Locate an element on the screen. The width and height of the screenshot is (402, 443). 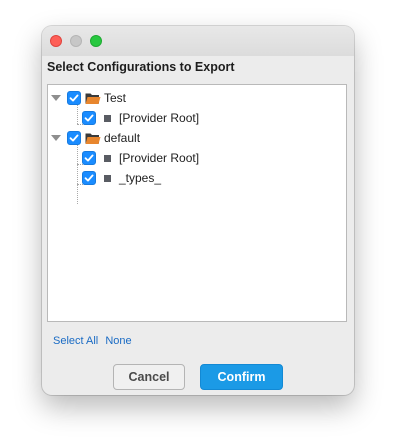
cancel-button: Cancel is located at coordinates (149, 377).